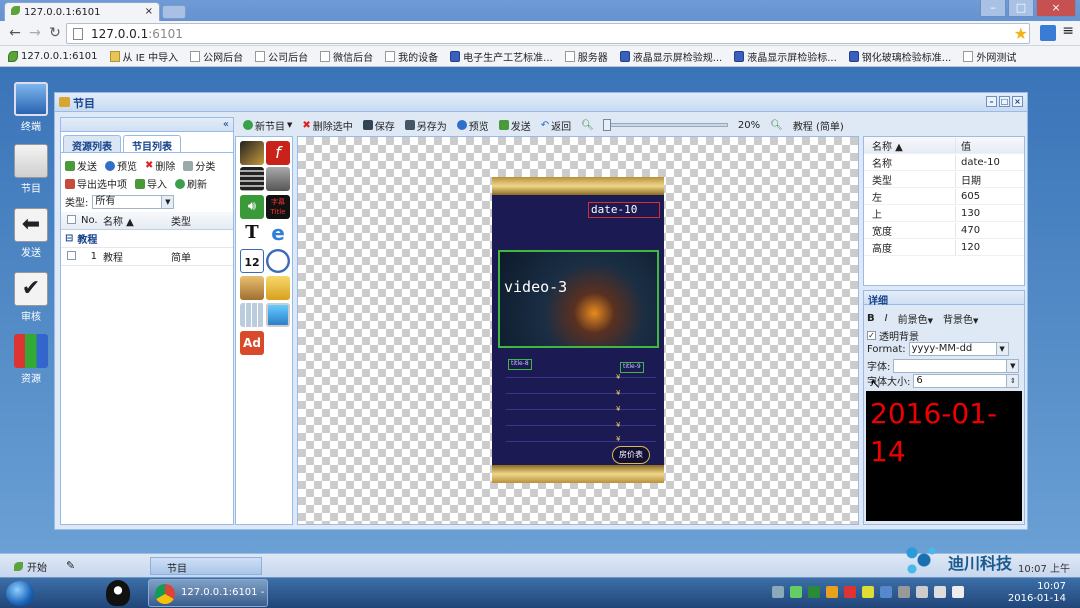  What do you see at coordinates (871, 335) in the screenshot?
I see `transparent-checkbox: ✓` at bounding box center [871, 335].